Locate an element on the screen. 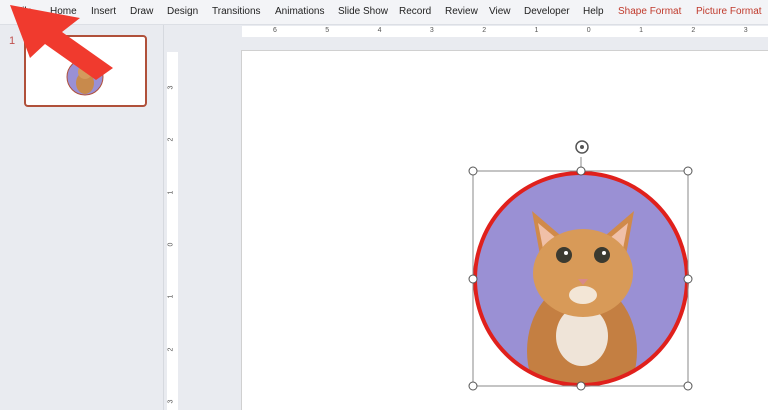 The height and width of the screenshot is (410, 768). menu-record: Record is located at coordinates (415, 11).